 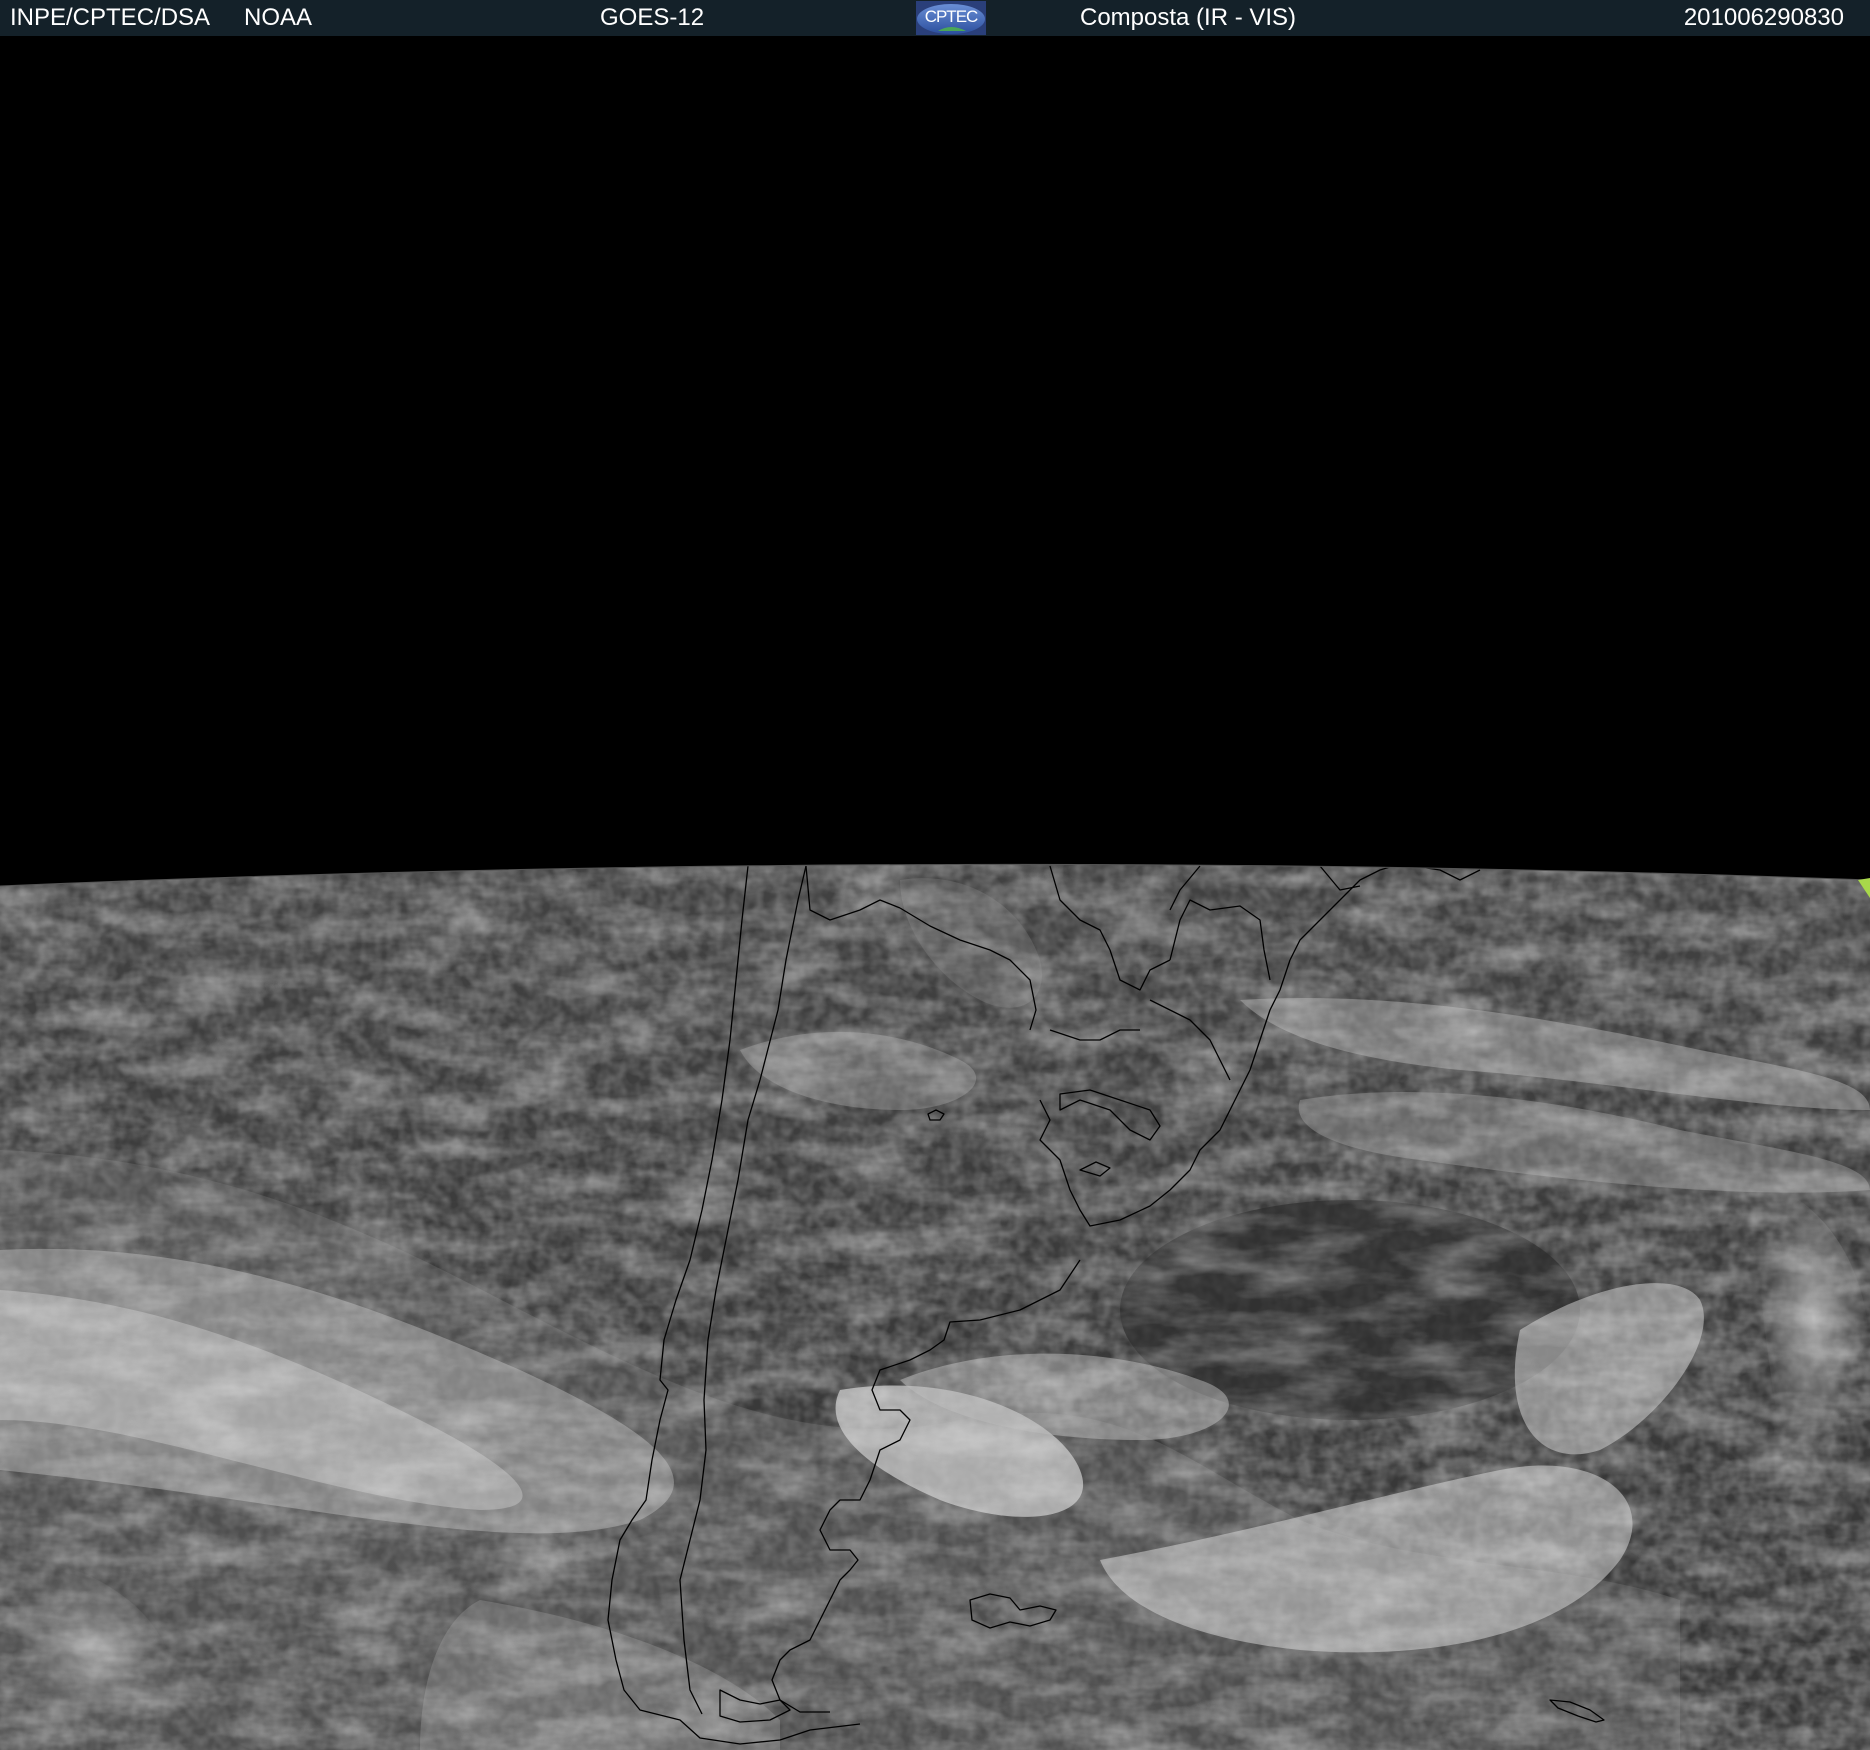 I want to click on org-label: INPE/CPTEC/DSA, so click(x=110, y=17).